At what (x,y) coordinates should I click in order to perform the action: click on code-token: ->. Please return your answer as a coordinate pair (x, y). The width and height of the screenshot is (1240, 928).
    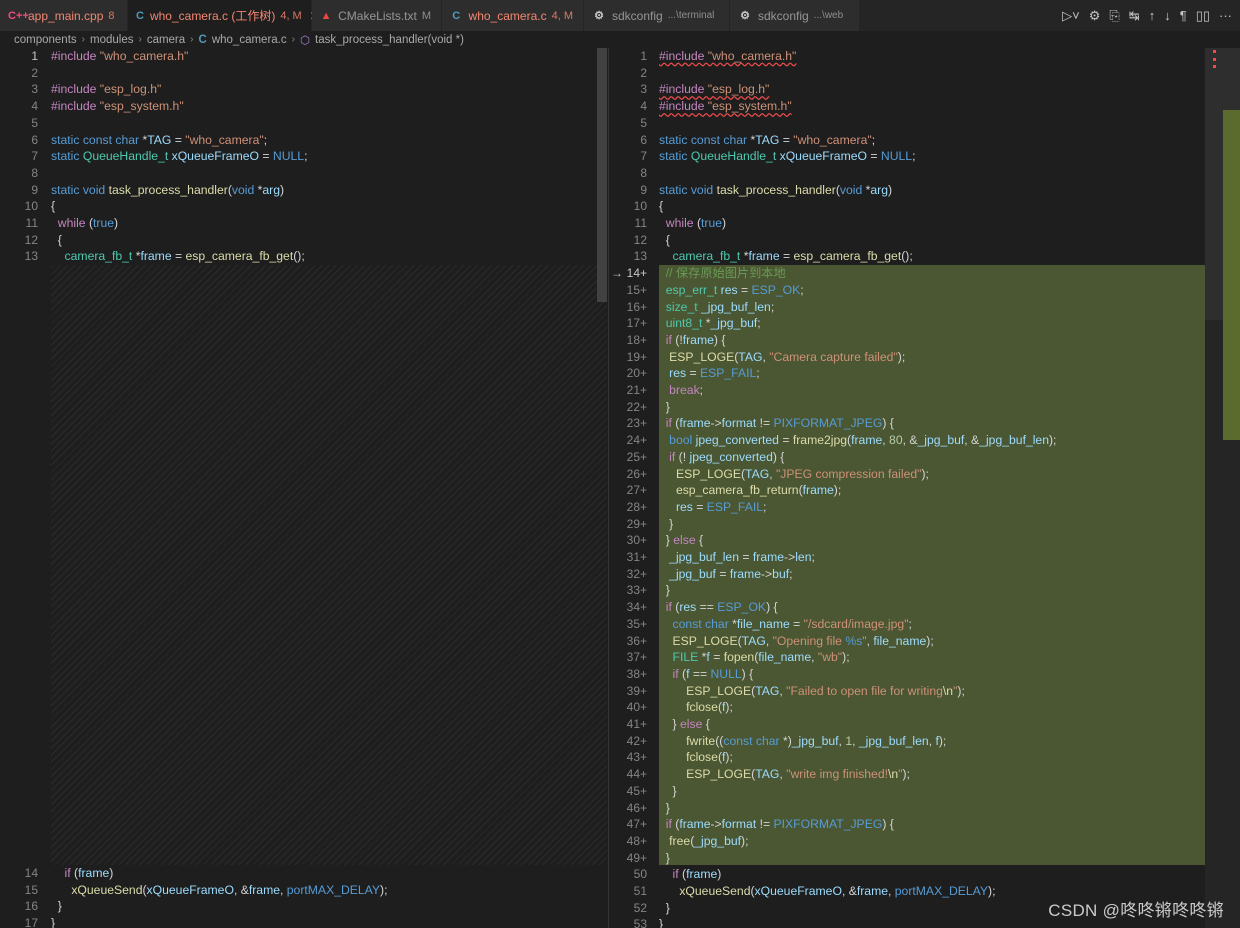
    Looking at the image, I should click on (766, 573).